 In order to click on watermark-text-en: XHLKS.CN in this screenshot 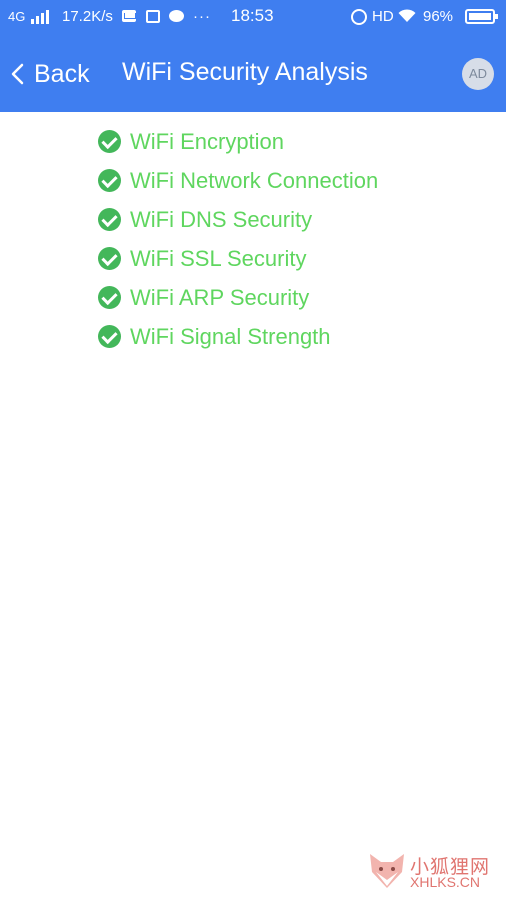, I will do `click(445, 882)`.